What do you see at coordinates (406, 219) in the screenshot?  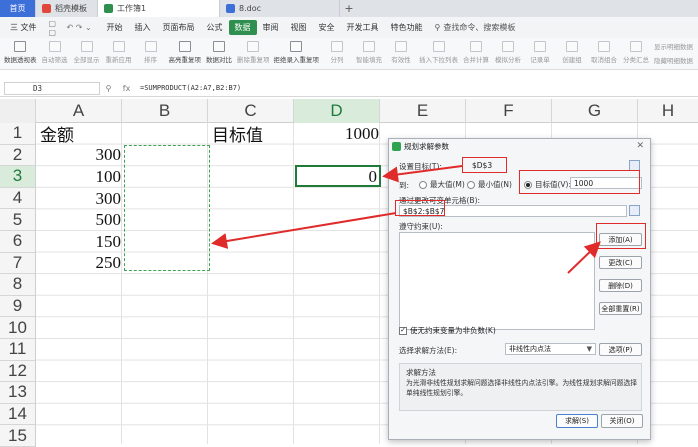 I see `annotation-arrows` at bounding box center [406, 219].